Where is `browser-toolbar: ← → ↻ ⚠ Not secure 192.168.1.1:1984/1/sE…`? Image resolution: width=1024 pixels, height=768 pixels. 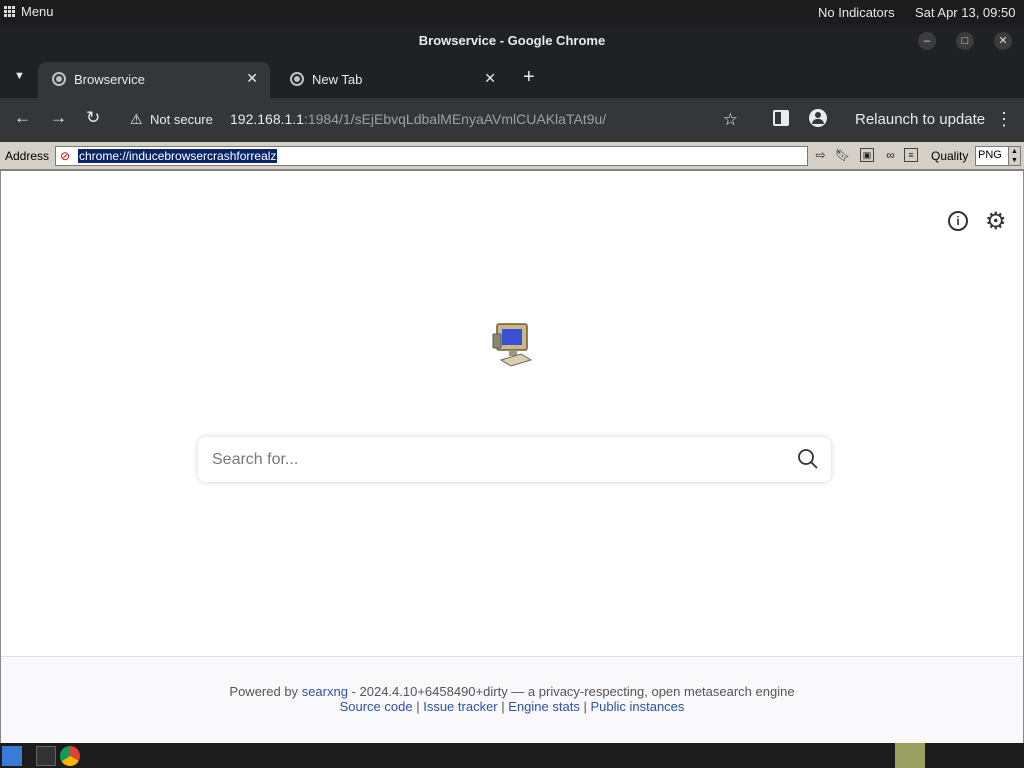
browser-toolbar: ← → ↻ ⚠ Not secure 192.168.1.1:1984/1/sE… is located at coordinates (512, 120).